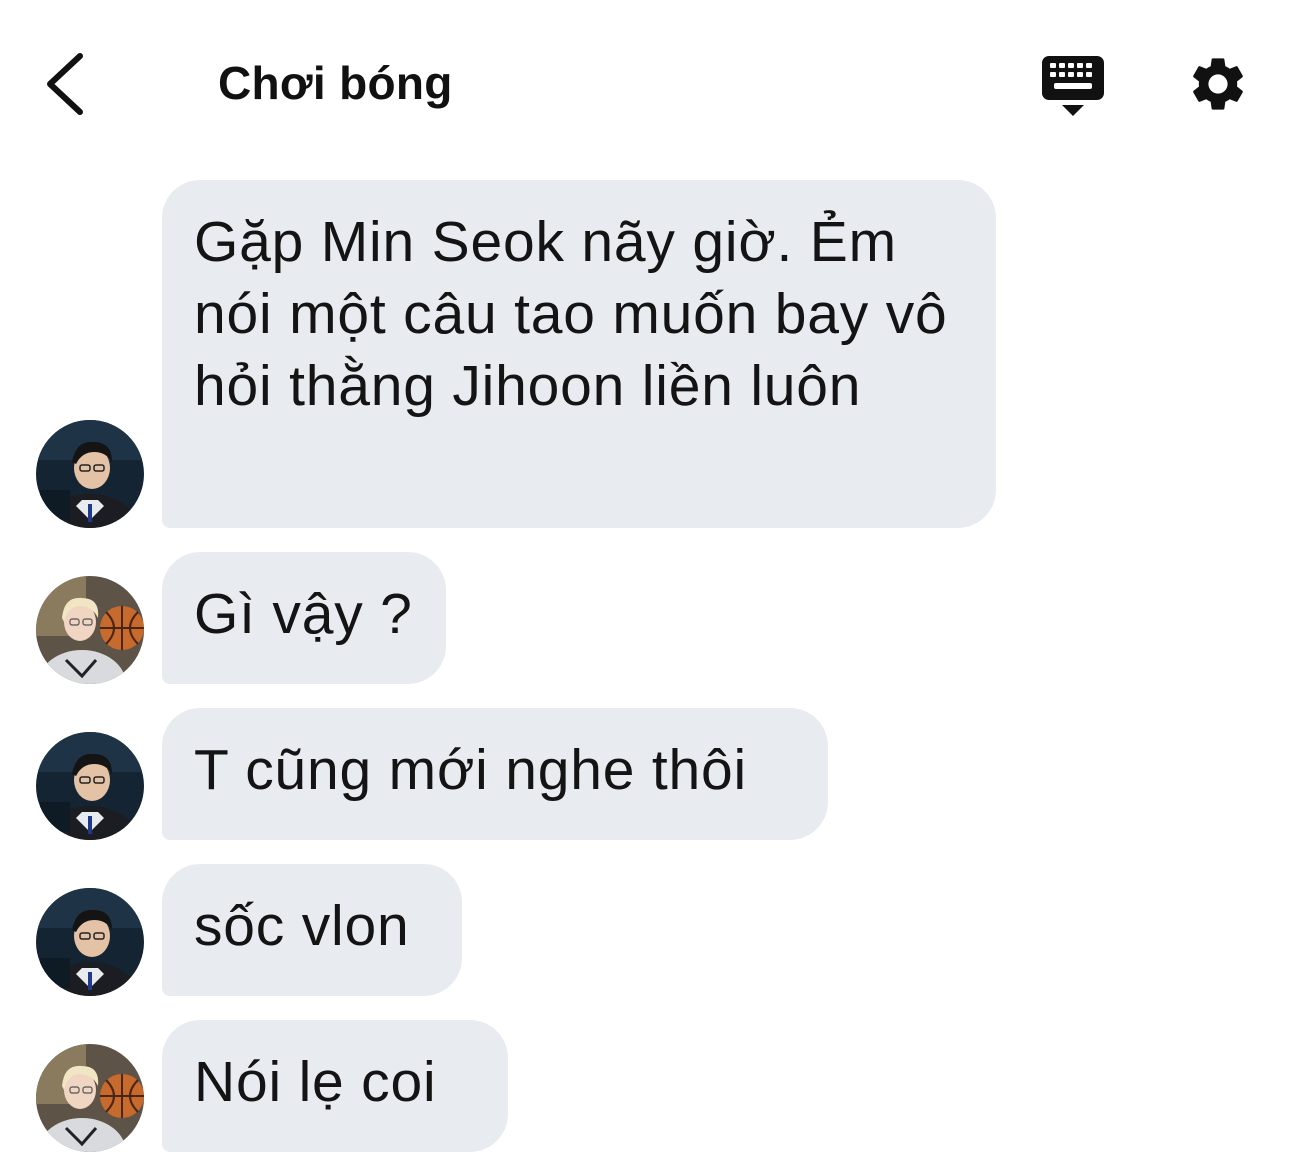 The width and height of the screenshot is (1290, 1161). Describe the element at coordinates (304, 618) in the screenshot. I see `message-bubble: Gì vậy ?` at that location.